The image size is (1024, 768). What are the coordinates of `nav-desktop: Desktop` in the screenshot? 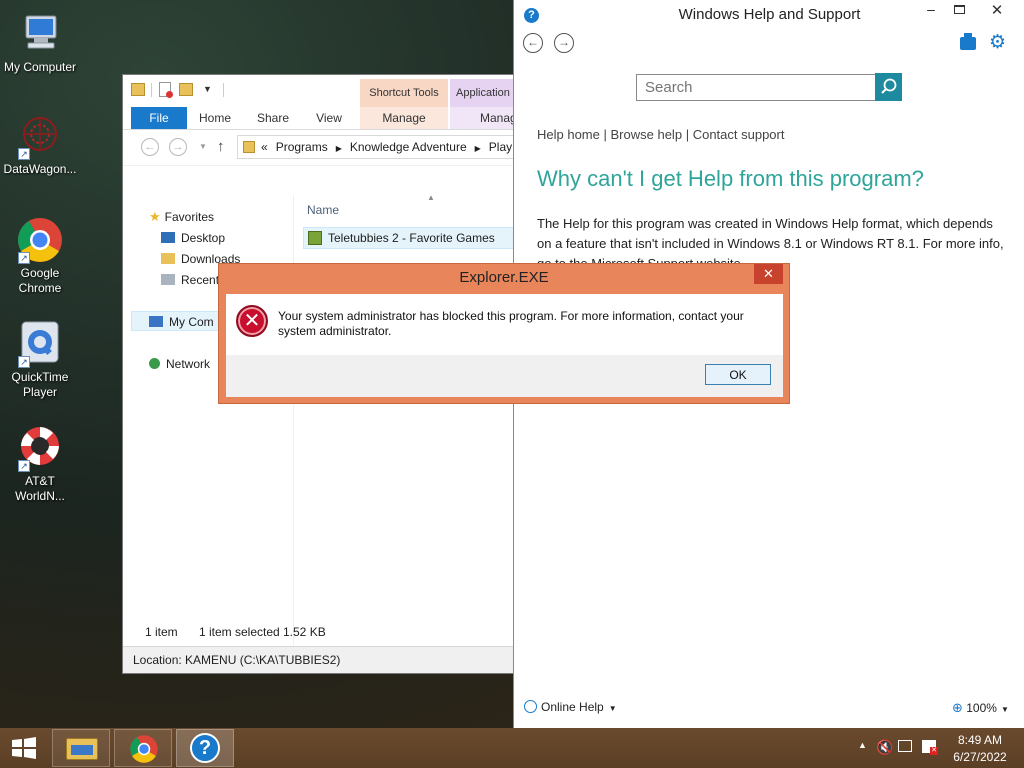 It's located at (193, 238).